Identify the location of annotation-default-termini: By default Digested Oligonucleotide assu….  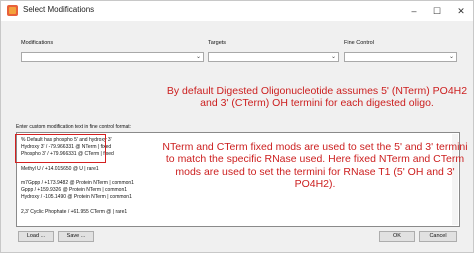
(317, 97).